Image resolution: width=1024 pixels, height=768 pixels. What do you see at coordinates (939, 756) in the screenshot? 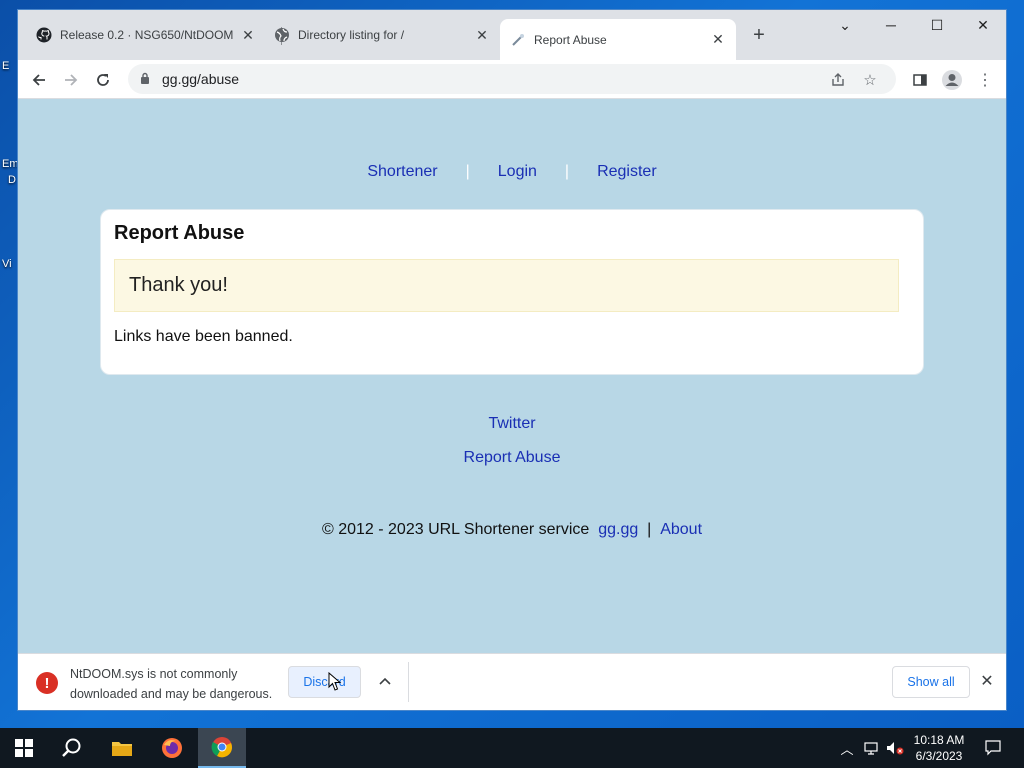
I see `clock-date: 6/3/2023` at bounding box center [939, 756].